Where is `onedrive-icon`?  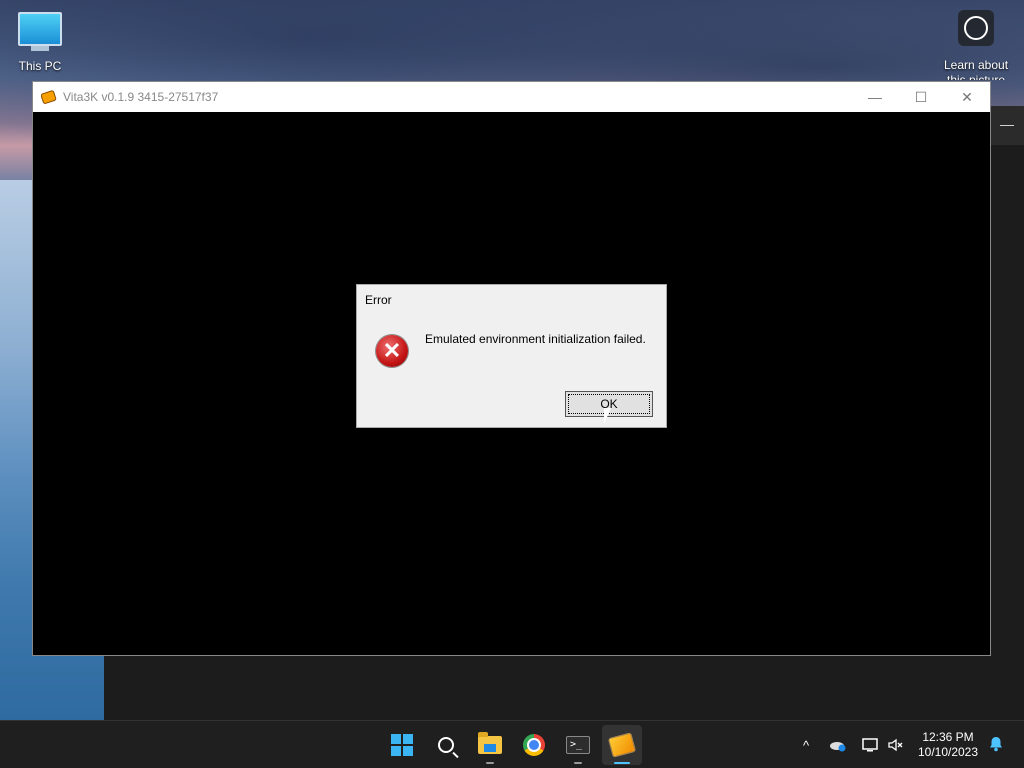 onedrive-icon is located at coordinates (838, 744).